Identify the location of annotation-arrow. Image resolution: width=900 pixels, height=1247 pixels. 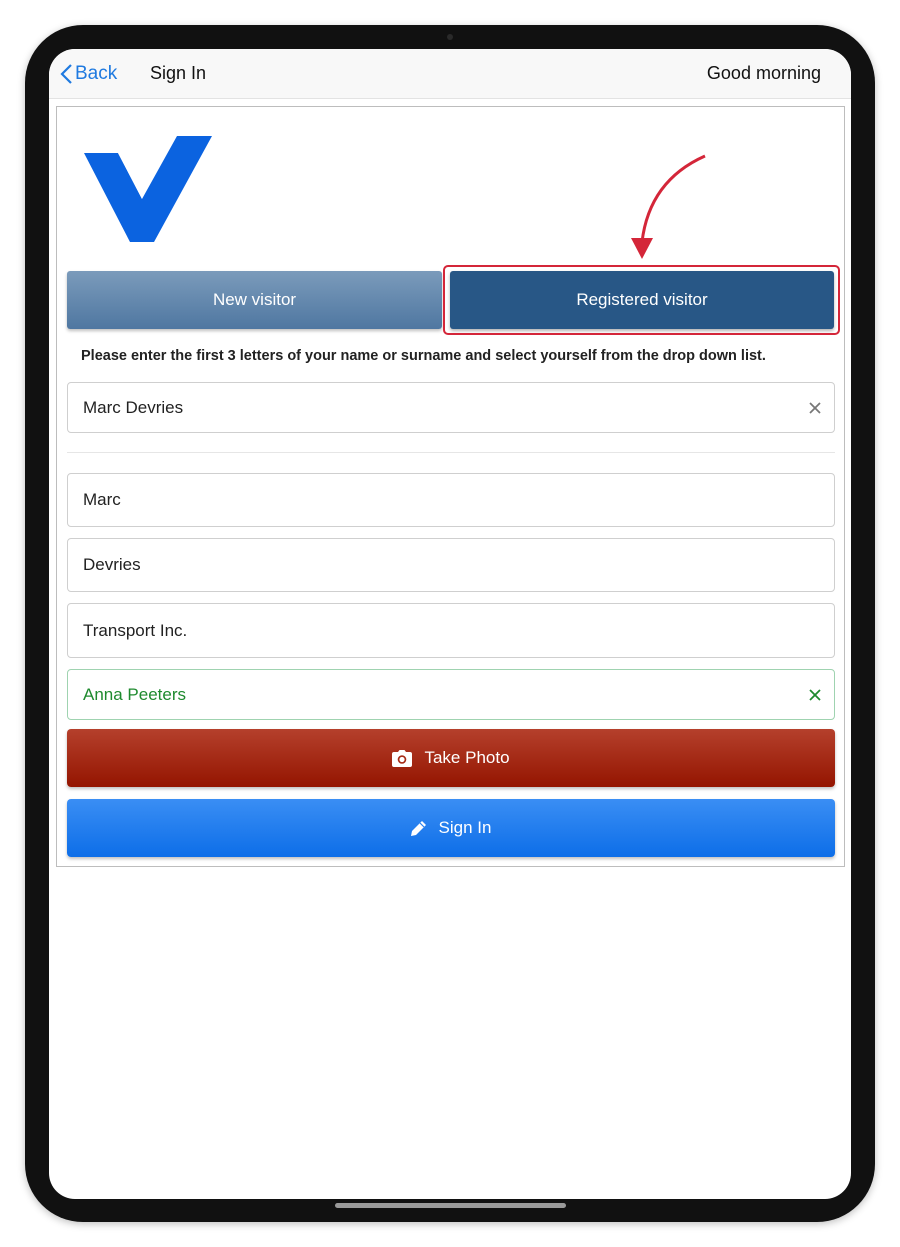
(668, 206).